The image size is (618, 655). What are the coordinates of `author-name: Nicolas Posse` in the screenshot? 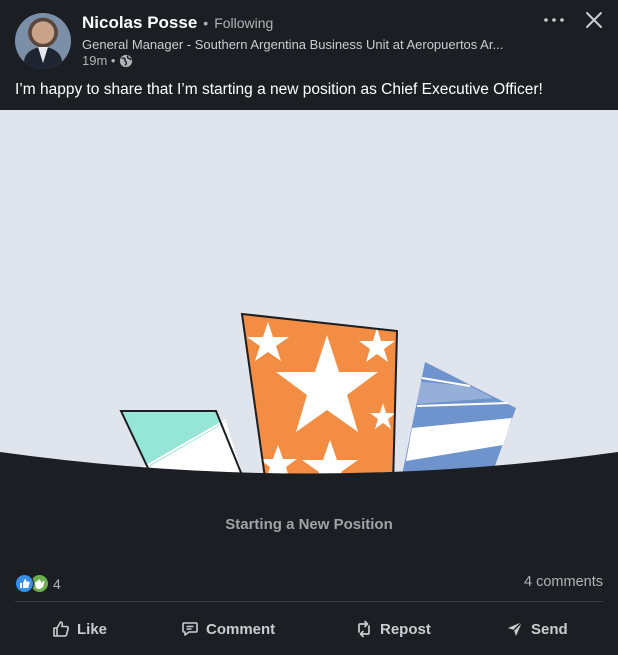 It's located at (139, 23).